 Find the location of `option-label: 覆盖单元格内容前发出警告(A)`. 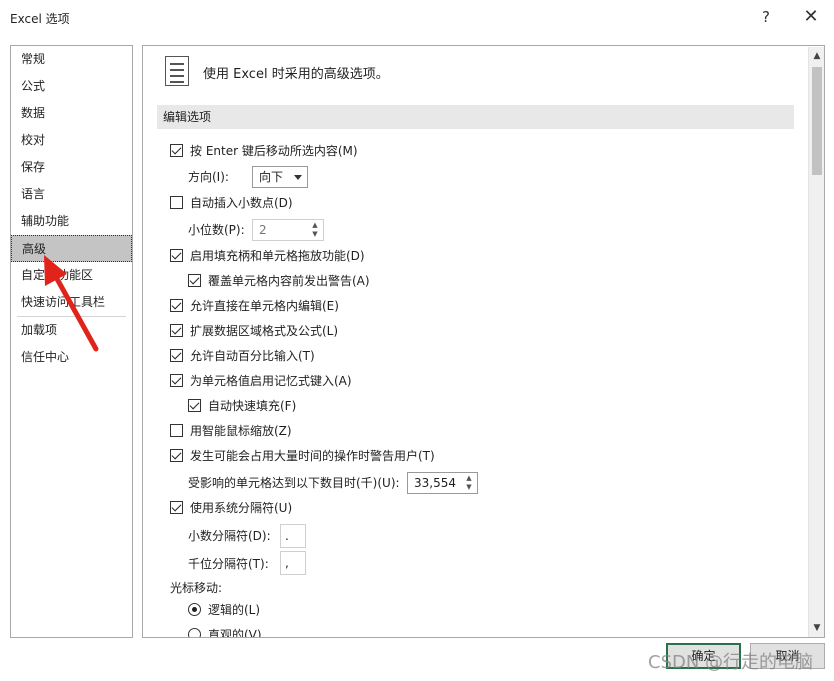

option-label: 覆盖单元格内容前发出警告(A) is located at coordinates (289, 281).